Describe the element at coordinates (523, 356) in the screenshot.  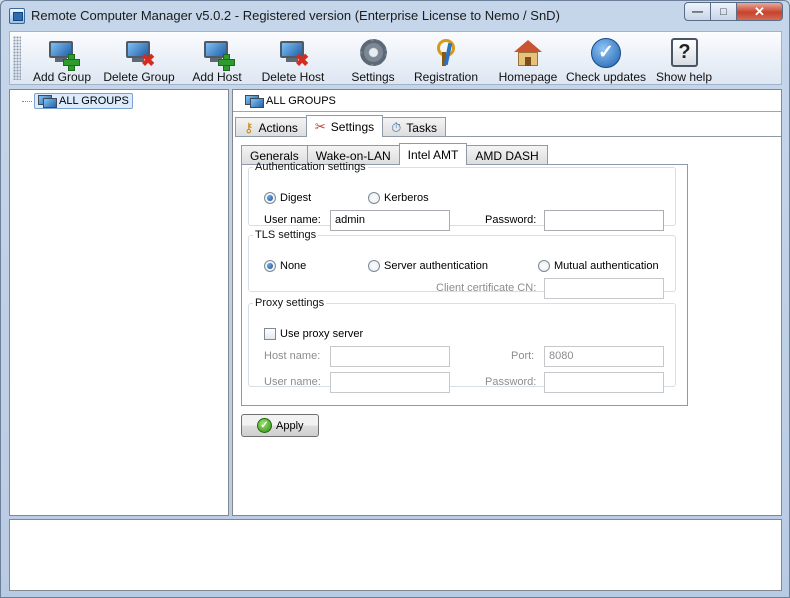
I see `proxy-port-label: Port:` at that location.